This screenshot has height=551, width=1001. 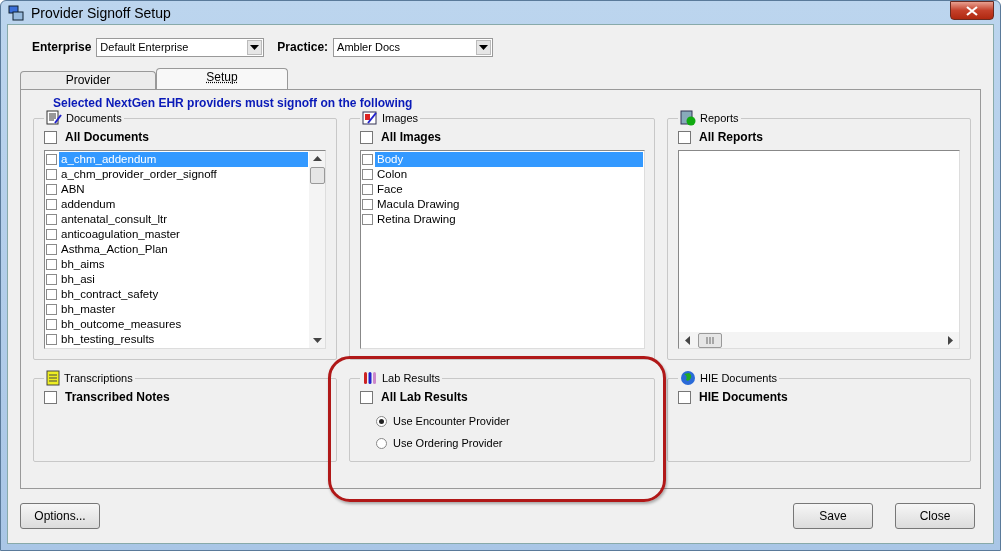 What do you see at coordinates (731, 137) in the screenshot?
I see `checkbox-label: All Reports` at bounding box center [731, 137].